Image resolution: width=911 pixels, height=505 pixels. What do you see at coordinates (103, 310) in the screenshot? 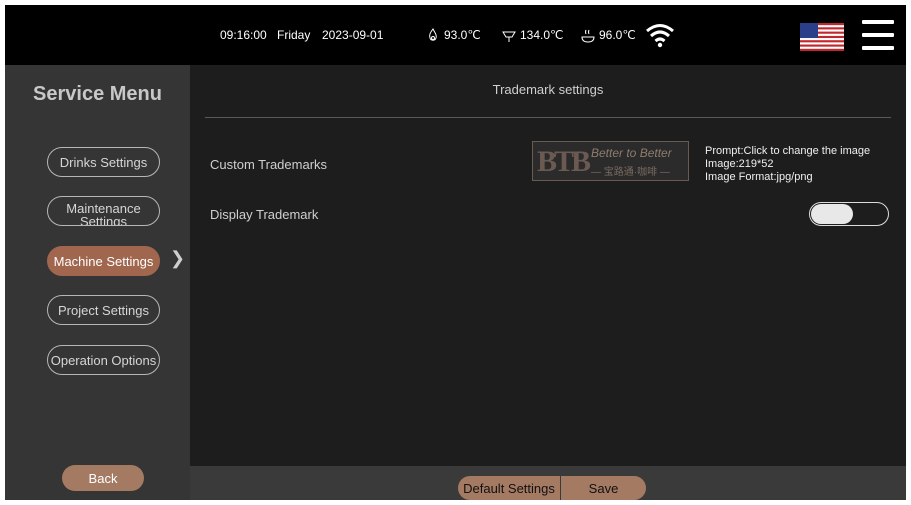
I see `sidebar-item-project-settings: Project Settings` at bounding box center [103, 310].